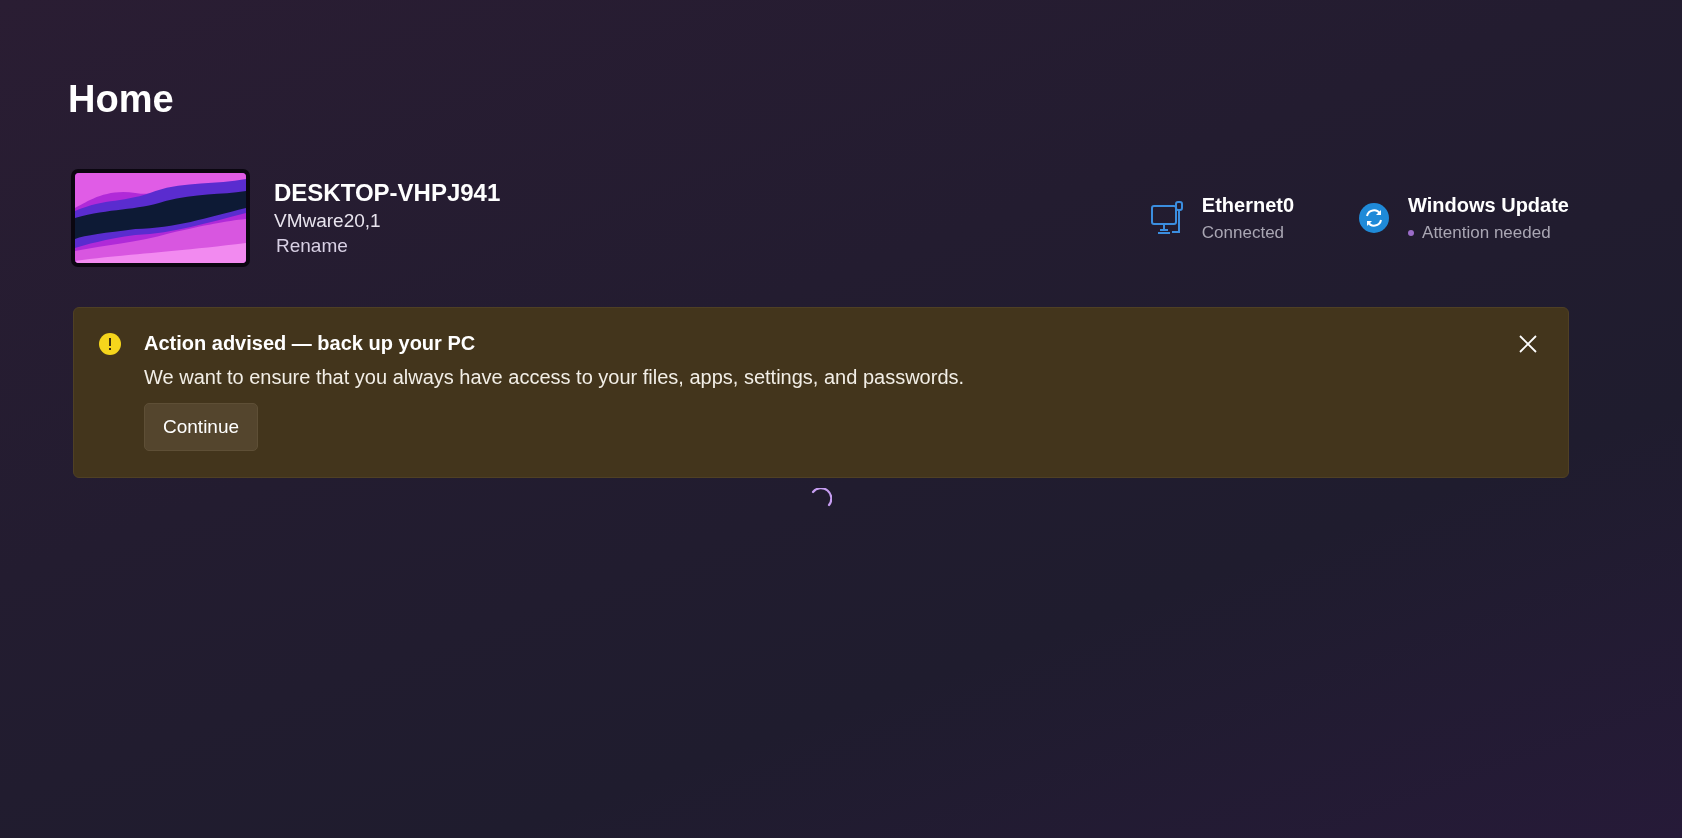 This screenshot has height=838, width=1682. Describe the element at coordinates (310, 343) in the screenshot. I see `banner-title: Action advised — back up your PC` at that location.